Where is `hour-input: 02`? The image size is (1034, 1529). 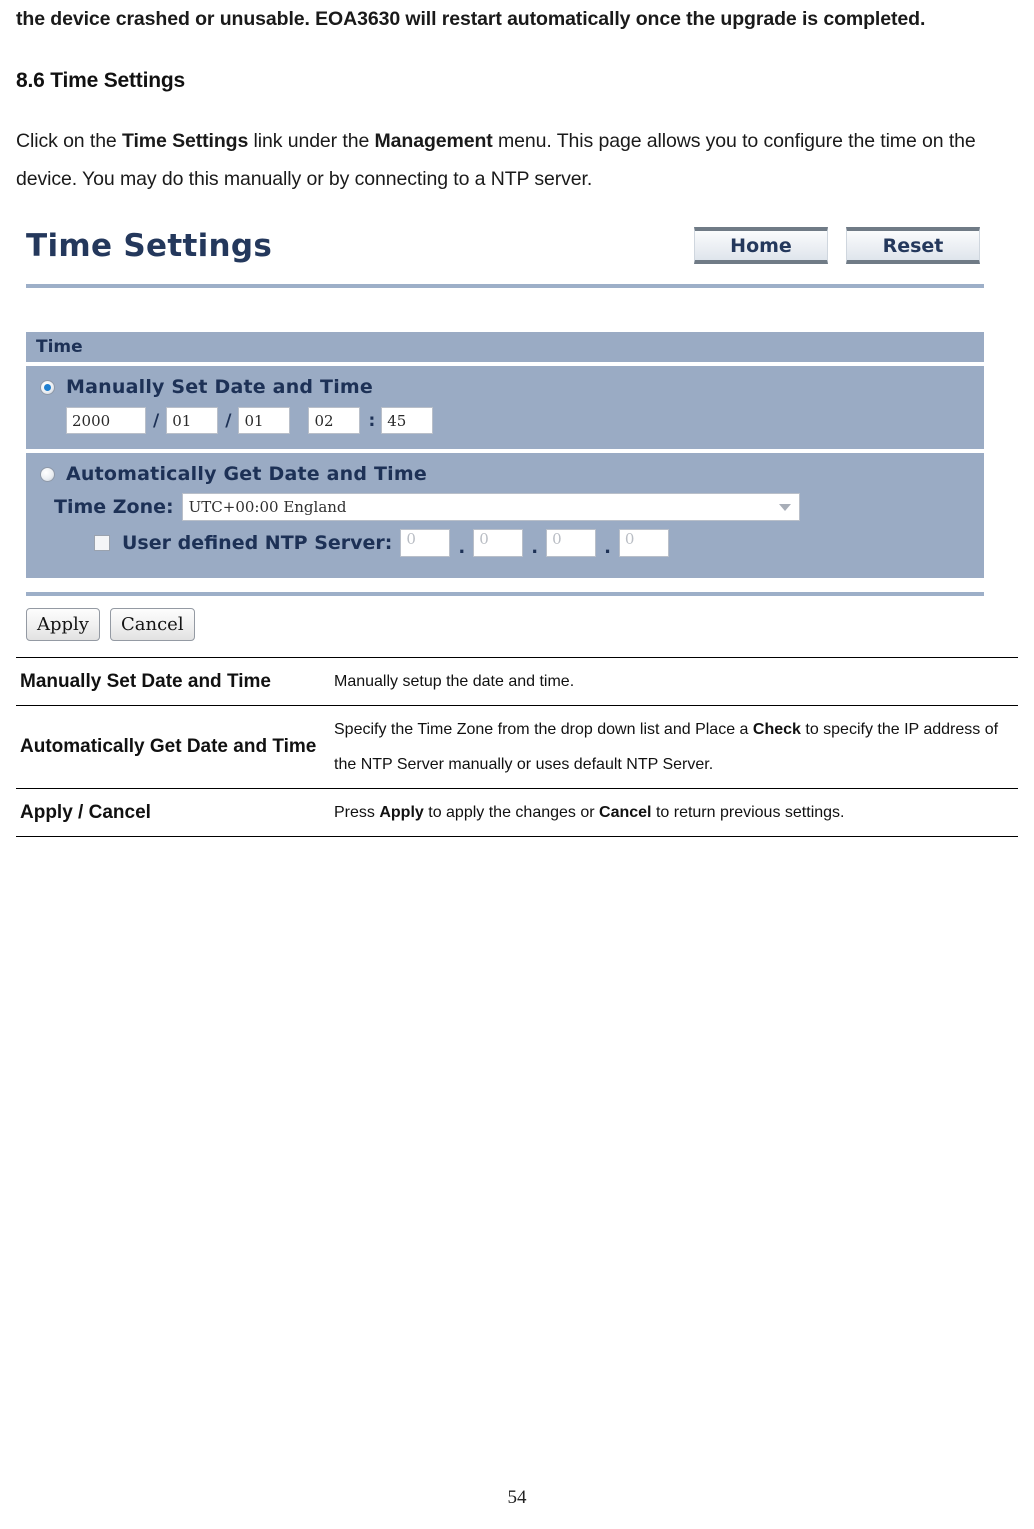 hour-input: 02 is located at coordinates (334, 420).